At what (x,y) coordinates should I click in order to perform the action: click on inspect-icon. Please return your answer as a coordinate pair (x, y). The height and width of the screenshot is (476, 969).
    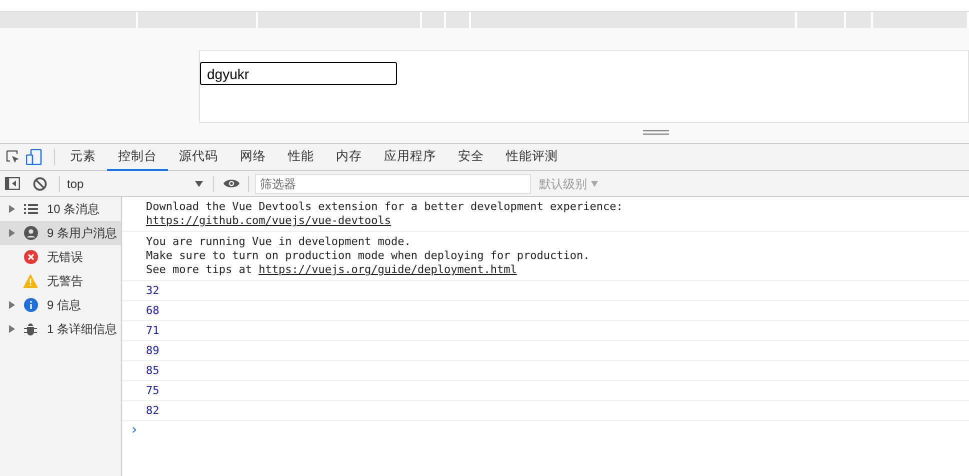
    Looking at the image, I should click on (13, 157).